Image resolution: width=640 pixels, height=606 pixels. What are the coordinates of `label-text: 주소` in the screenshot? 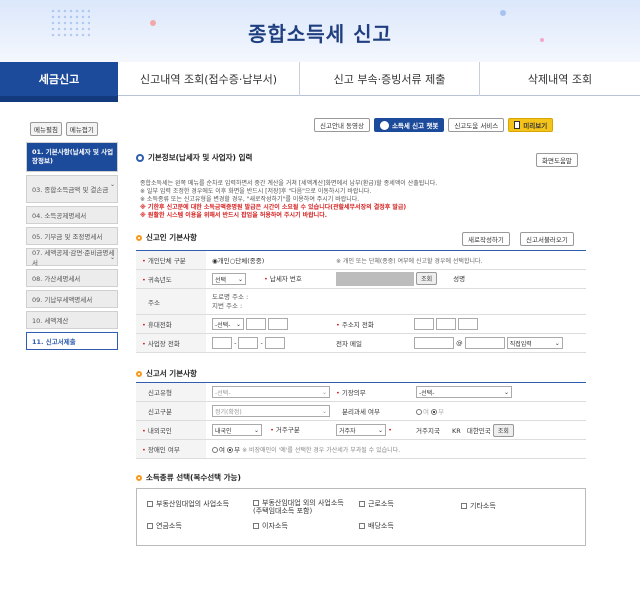 It's located at (154, 302).